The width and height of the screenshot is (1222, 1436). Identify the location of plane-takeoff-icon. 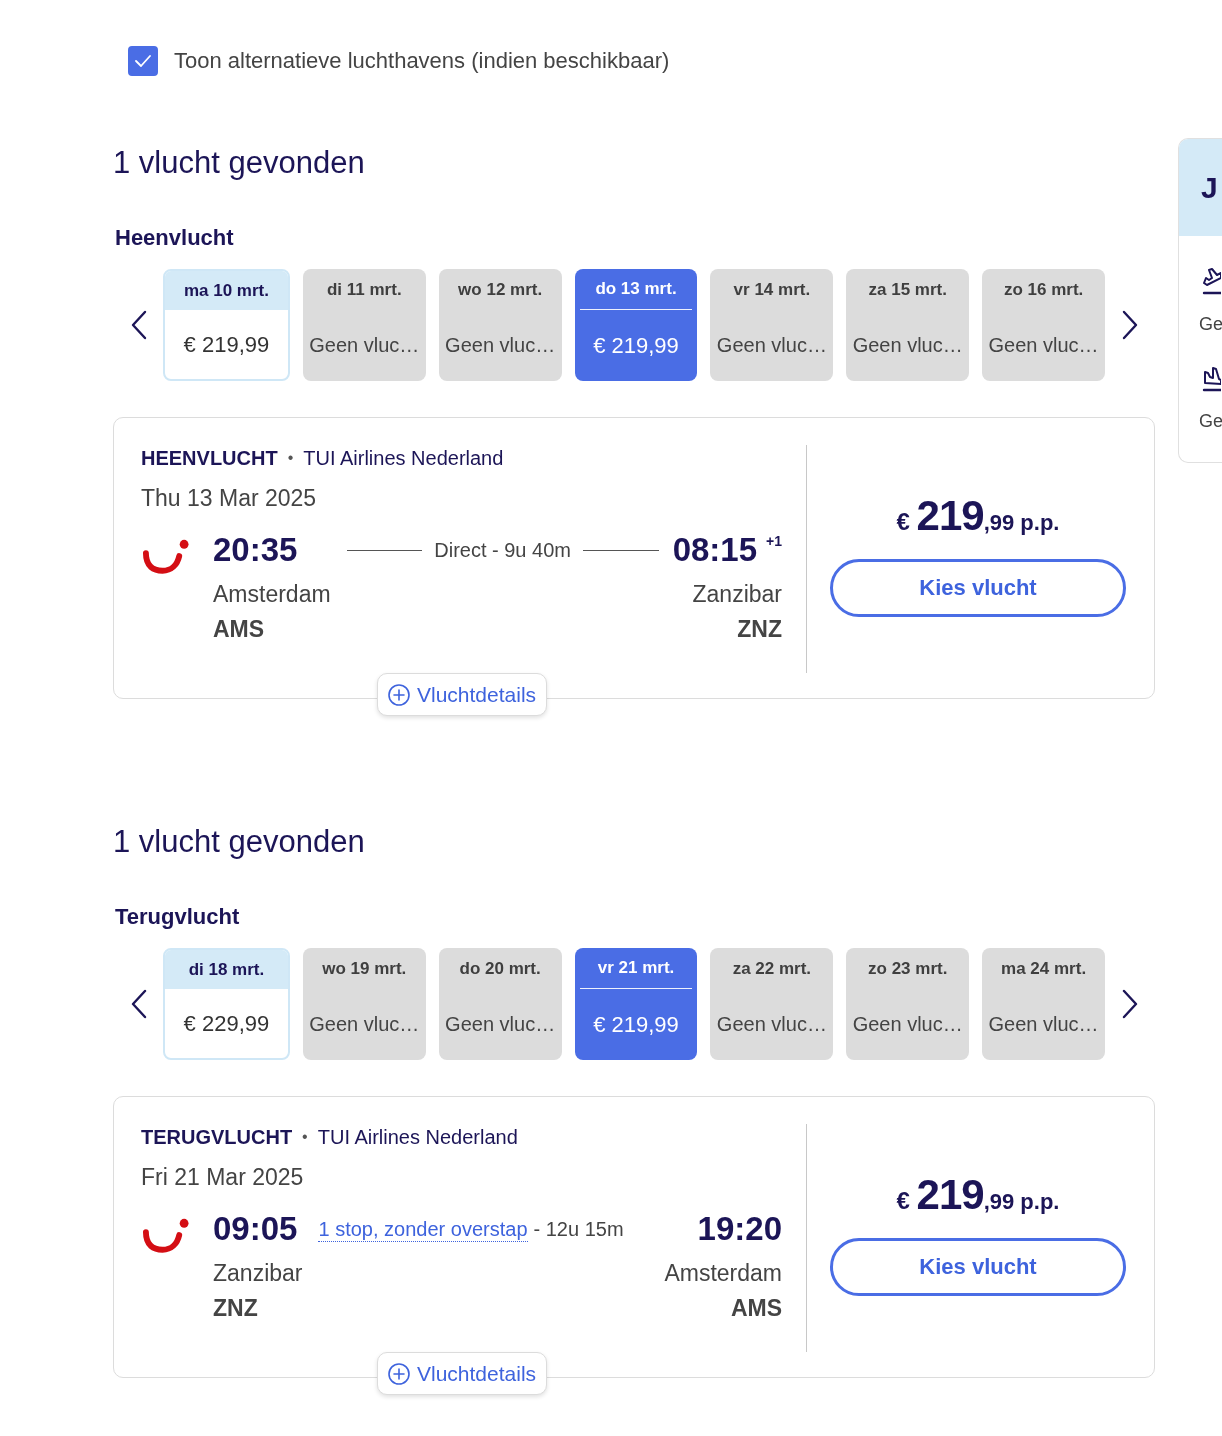
(1211, 281).